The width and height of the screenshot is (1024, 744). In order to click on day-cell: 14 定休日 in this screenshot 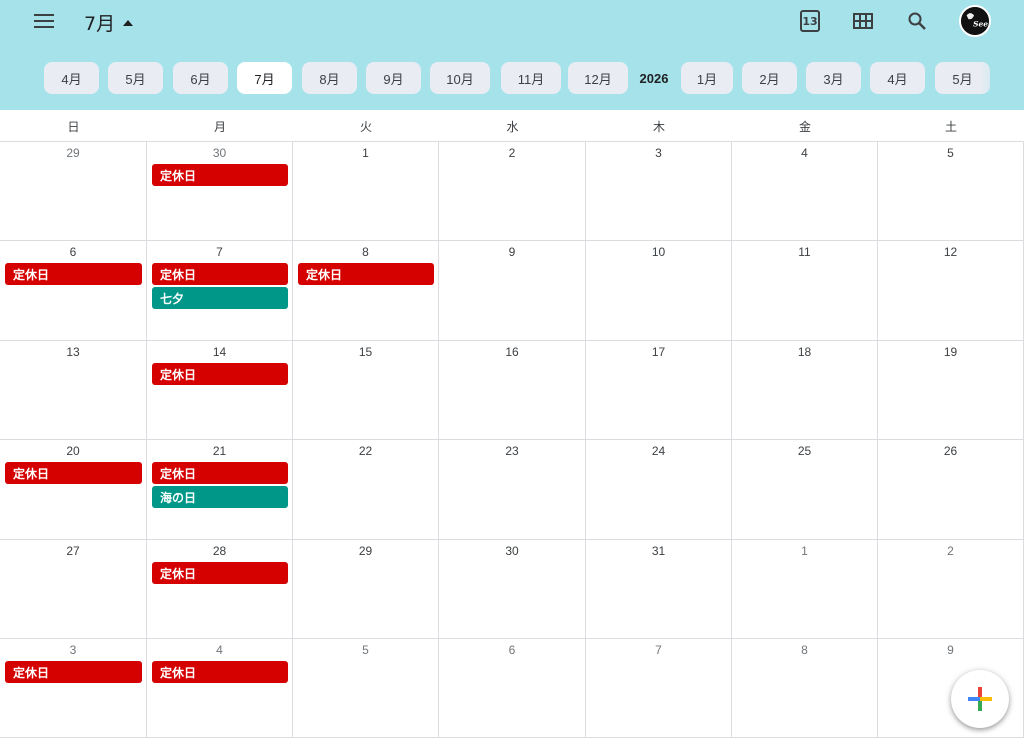, I will do `click(220, 390)`.